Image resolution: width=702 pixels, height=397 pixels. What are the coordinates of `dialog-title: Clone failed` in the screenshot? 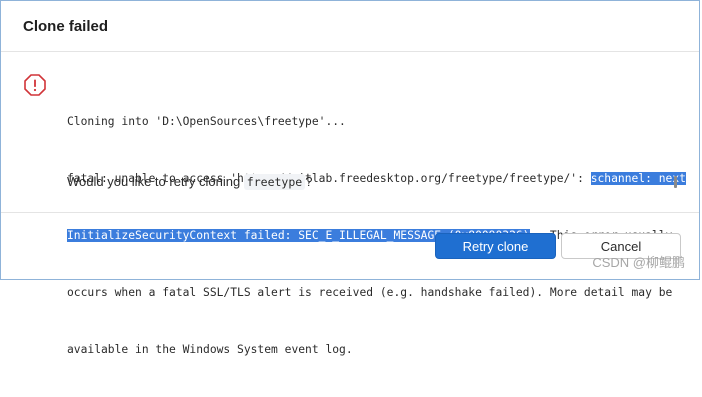 It's located at (66, 26).